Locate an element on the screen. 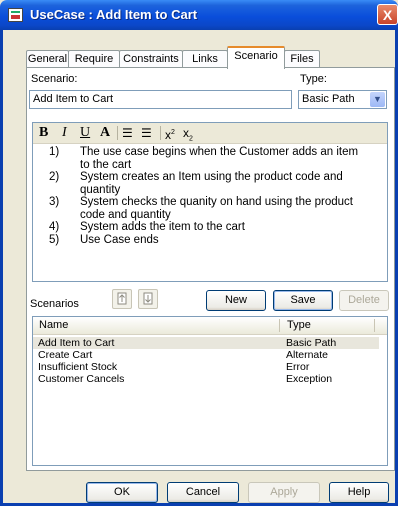 The width and height of the screenshot is (398, 506). column-header-type: Type is located at coordinates (299, 325).